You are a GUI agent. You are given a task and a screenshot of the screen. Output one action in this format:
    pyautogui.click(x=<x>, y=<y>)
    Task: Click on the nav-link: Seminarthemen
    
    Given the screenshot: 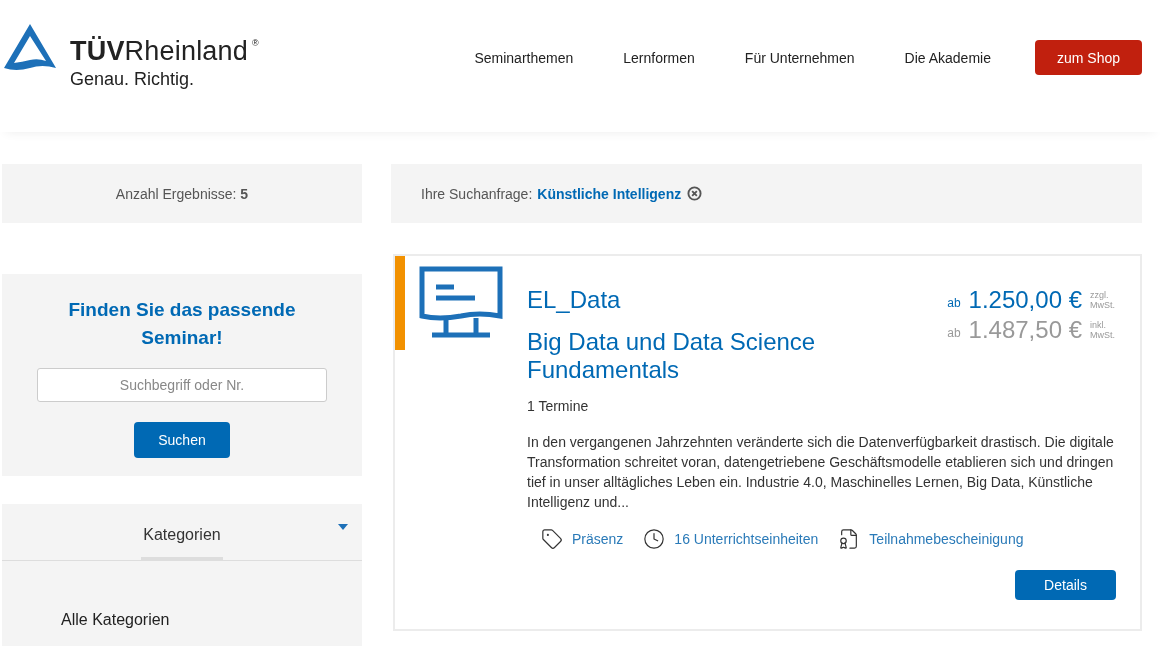 What is the action you would take?
    pyautogui.click(x=524, y=57)
    